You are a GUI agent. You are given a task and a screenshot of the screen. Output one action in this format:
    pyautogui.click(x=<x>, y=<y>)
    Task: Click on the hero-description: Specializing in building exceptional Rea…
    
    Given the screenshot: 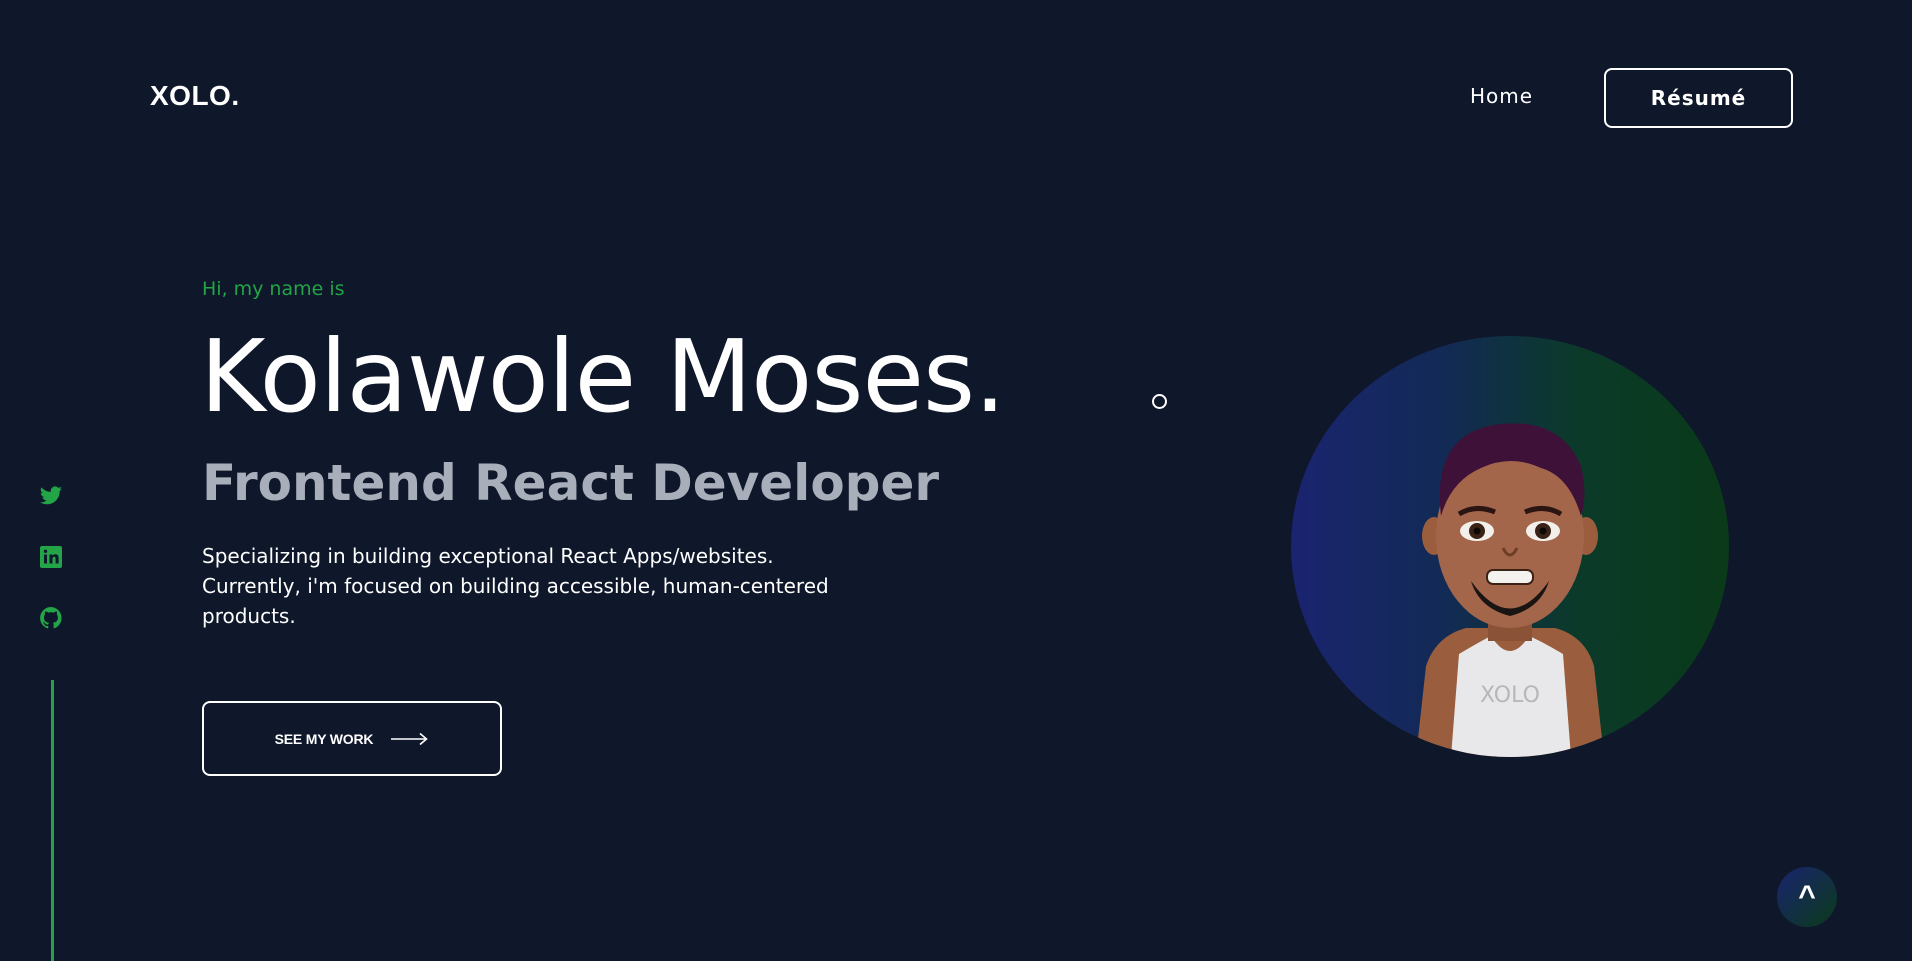 What is the action you would take?
    pyautogui.click(x=515, y=586)
    